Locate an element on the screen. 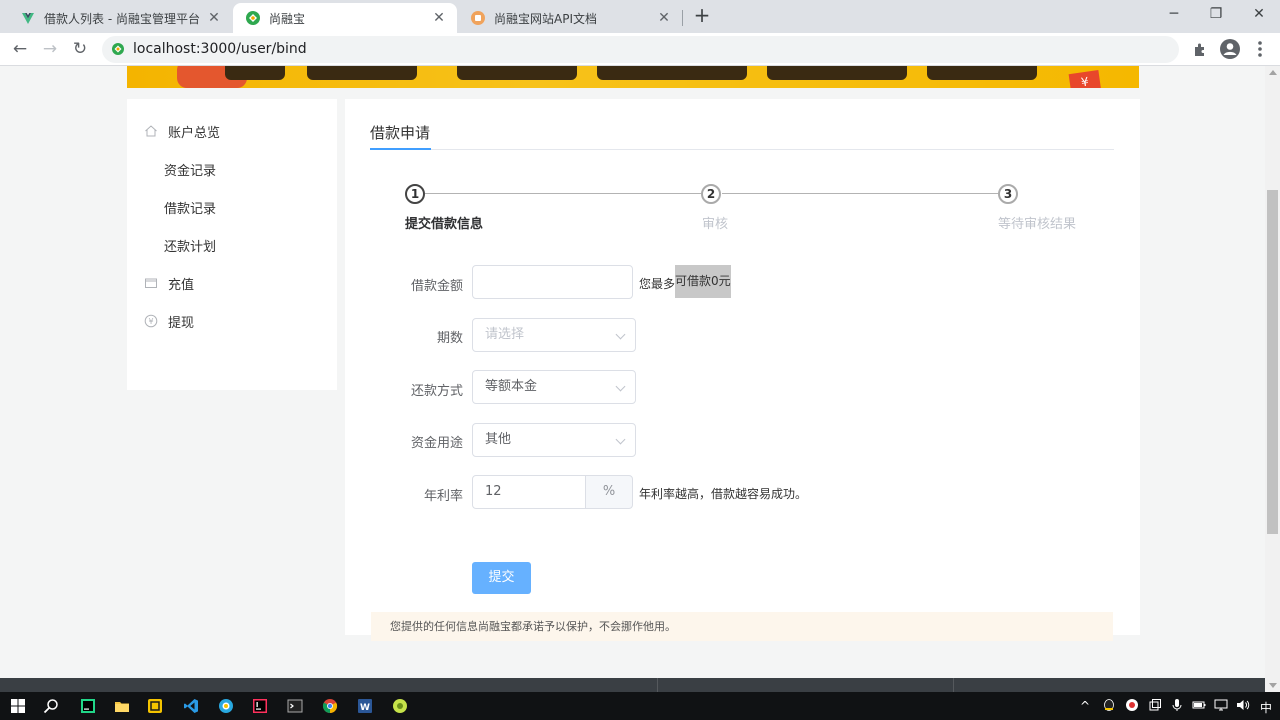  search-icon is located at coordinates (51, 706).